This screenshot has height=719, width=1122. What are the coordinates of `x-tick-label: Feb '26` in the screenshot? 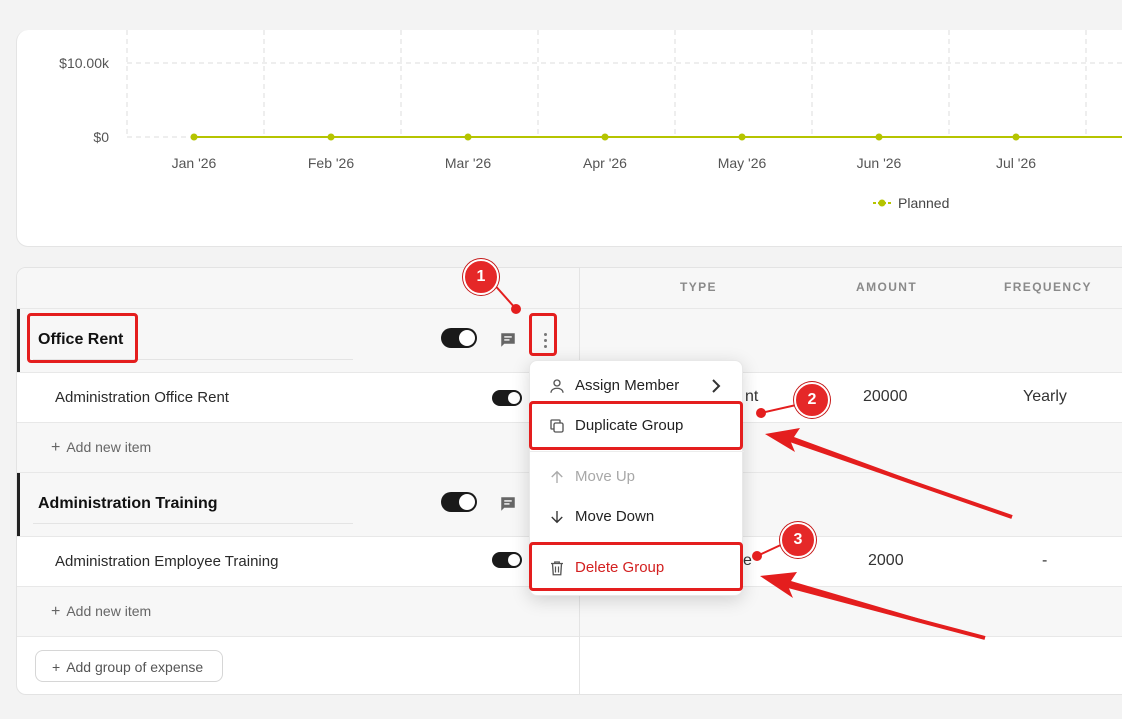 It's located at (331, 163).